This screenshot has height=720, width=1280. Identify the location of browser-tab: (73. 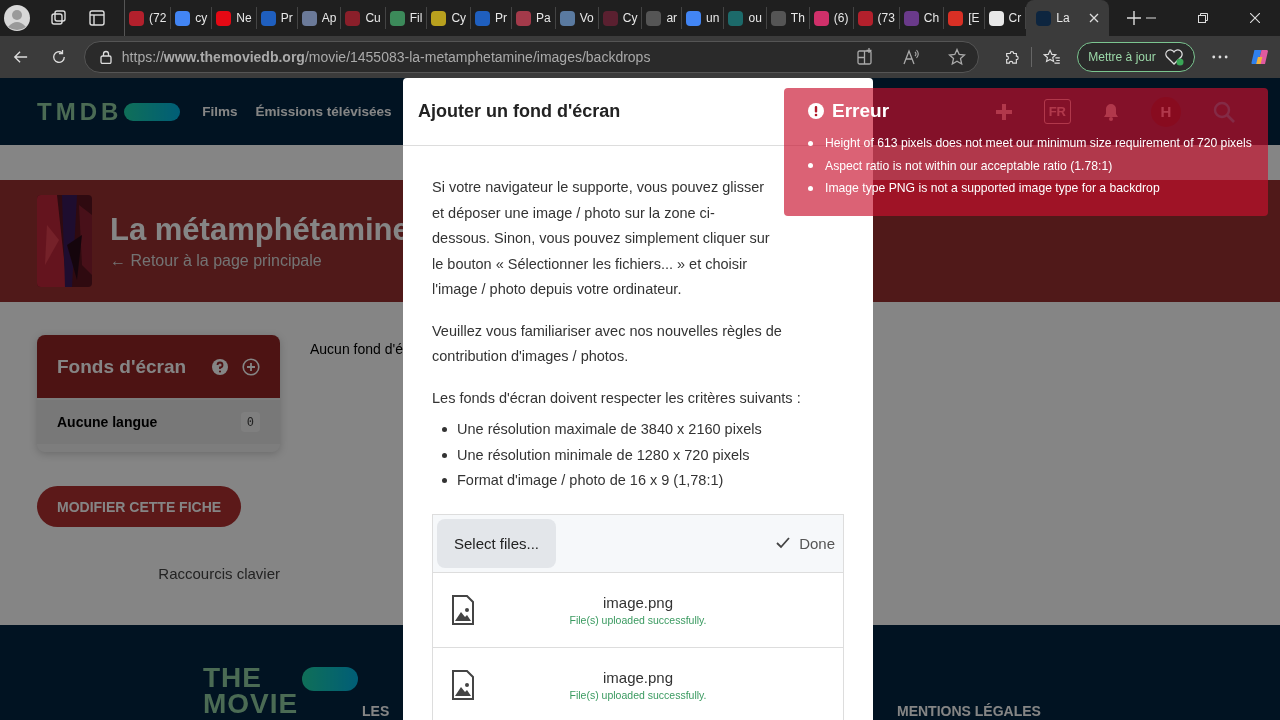
(876, 18).